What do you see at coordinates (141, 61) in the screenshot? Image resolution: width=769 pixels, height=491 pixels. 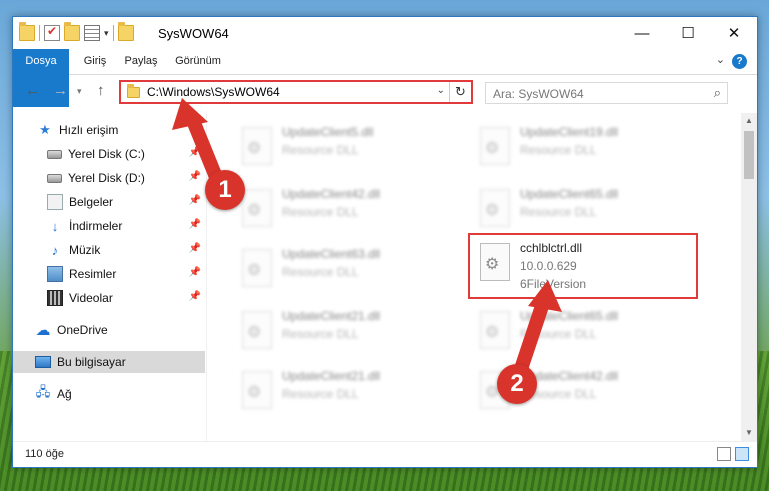 I see `tab-share: Paylaş` at bounding box center [141, 61].